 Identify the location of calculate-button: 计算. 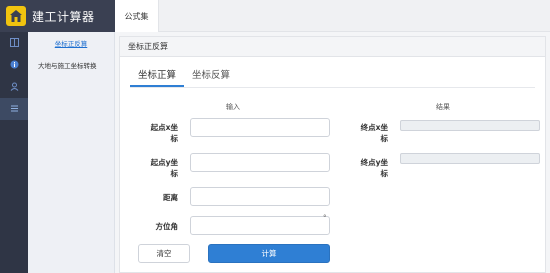
(269, 253).